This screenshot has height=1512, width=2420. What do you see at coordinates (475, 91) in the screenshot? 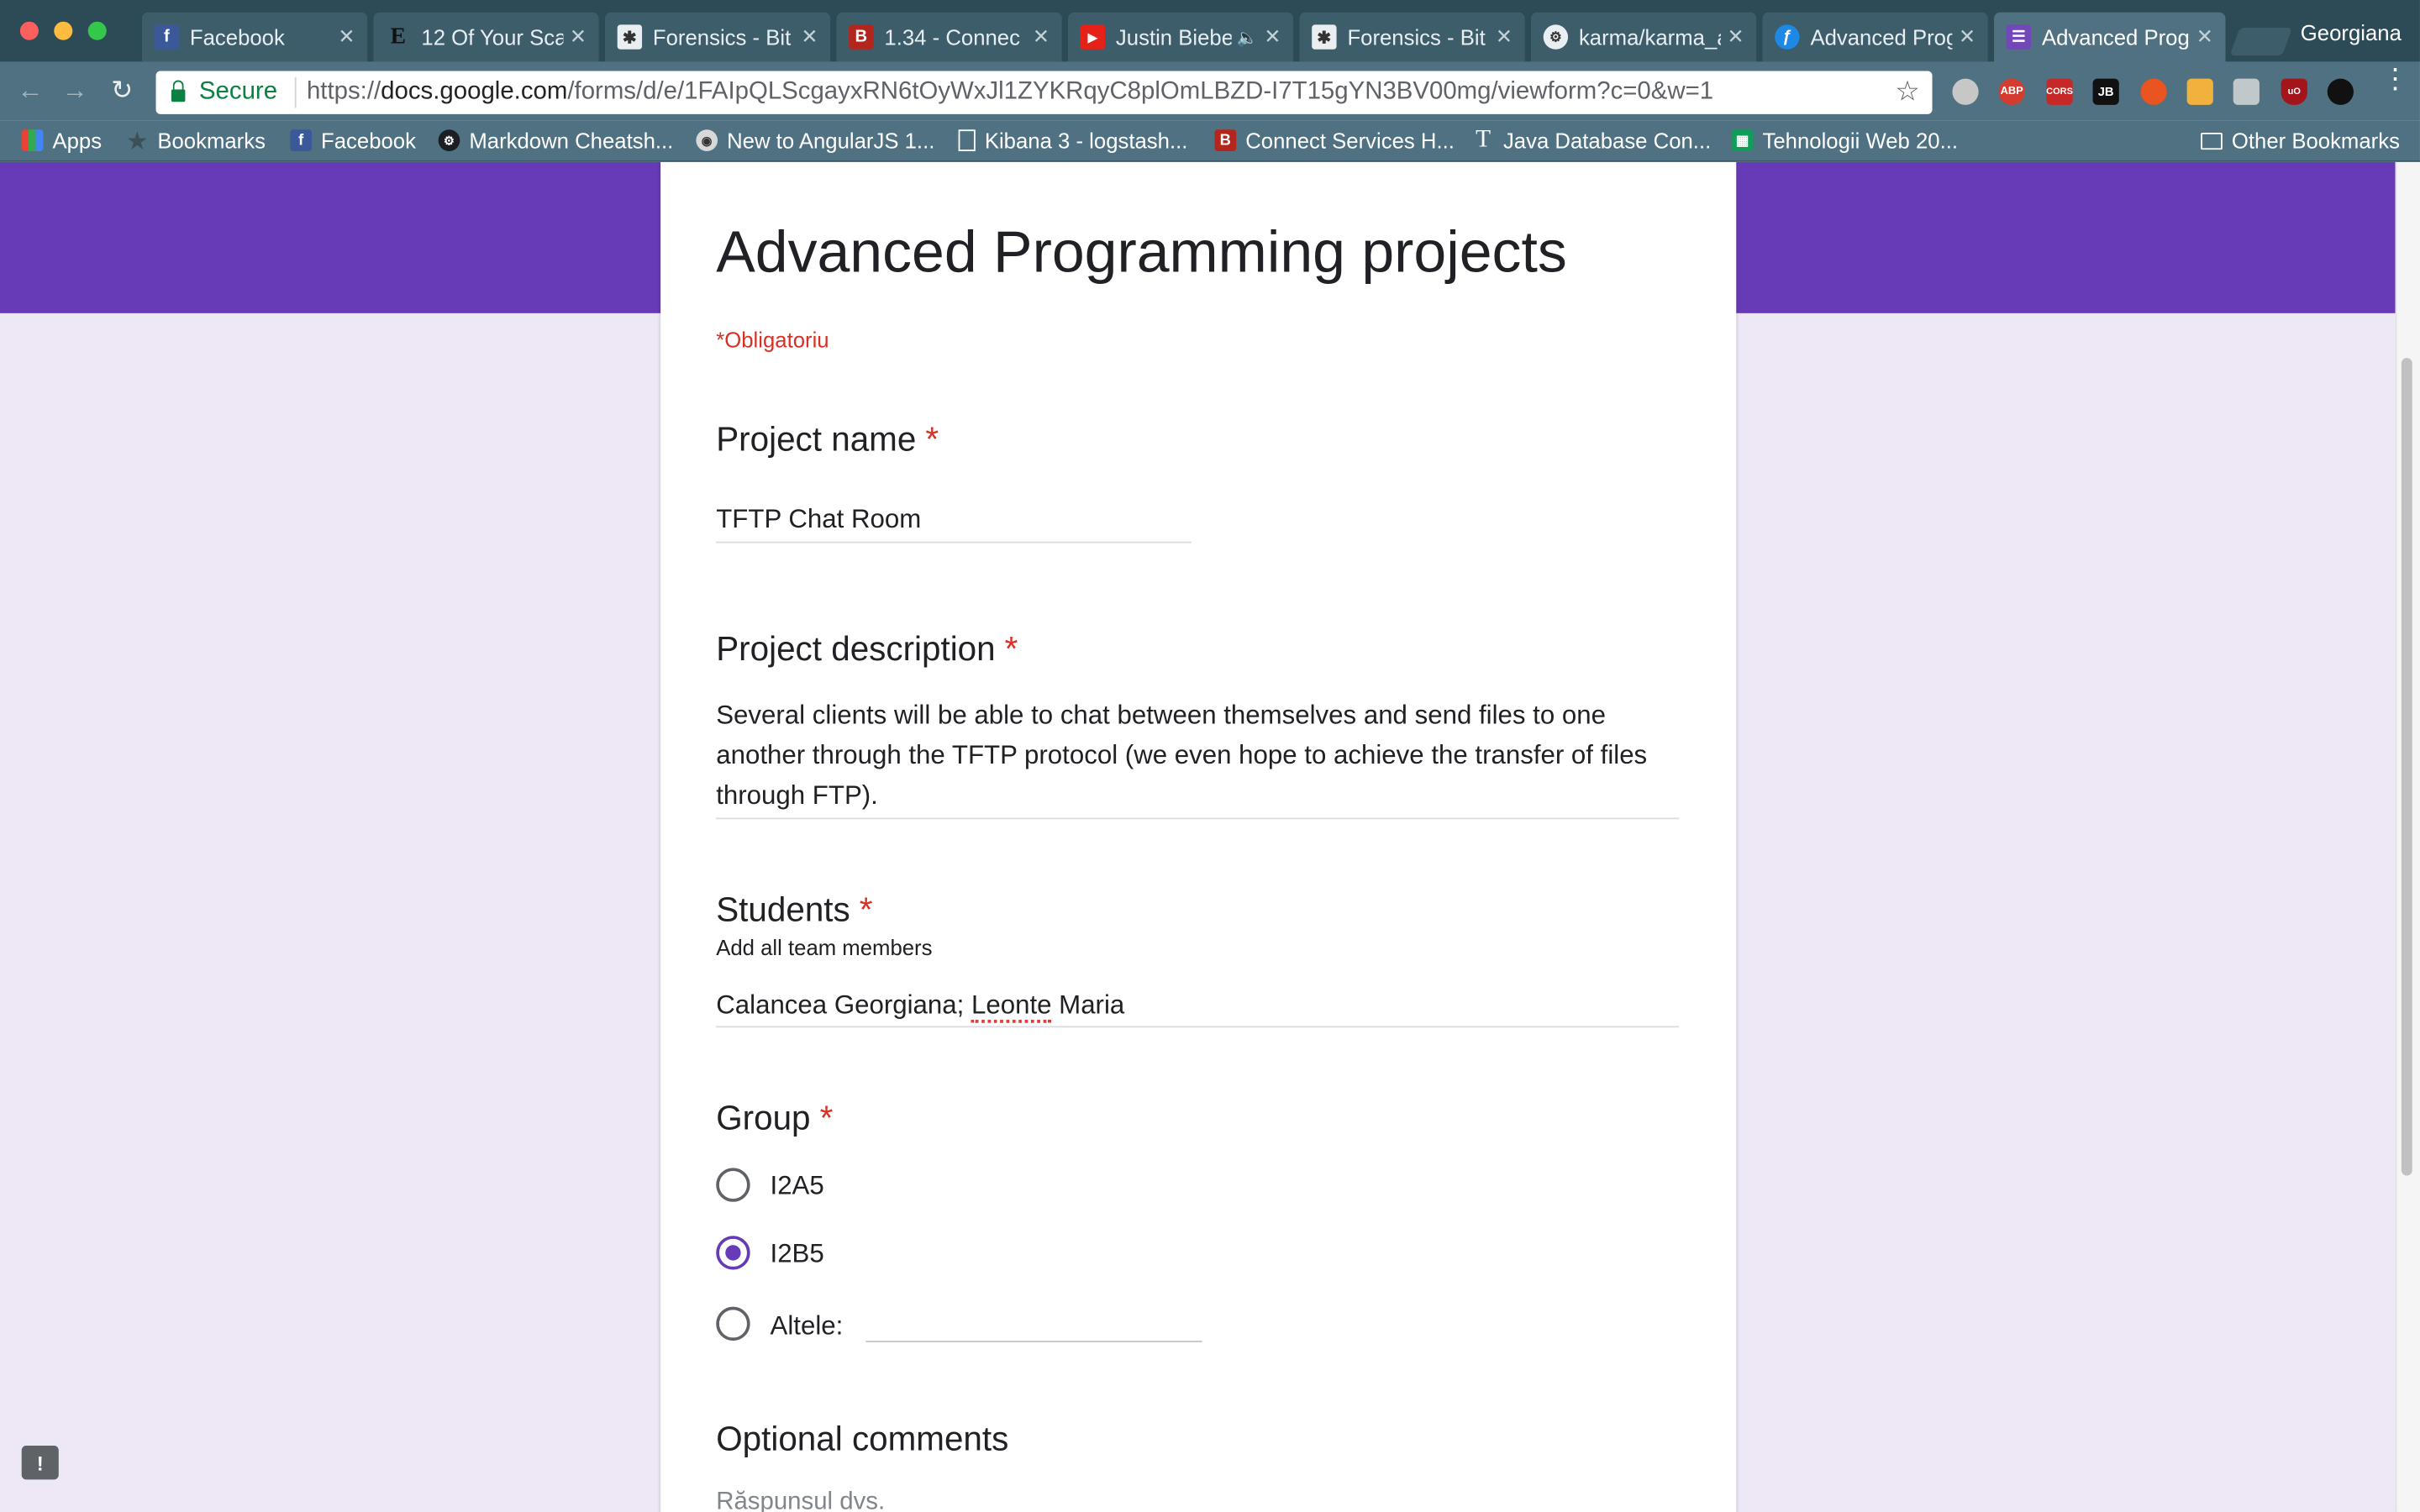
I see `url-host: docs.google.com` at bounding box center [475, 91].